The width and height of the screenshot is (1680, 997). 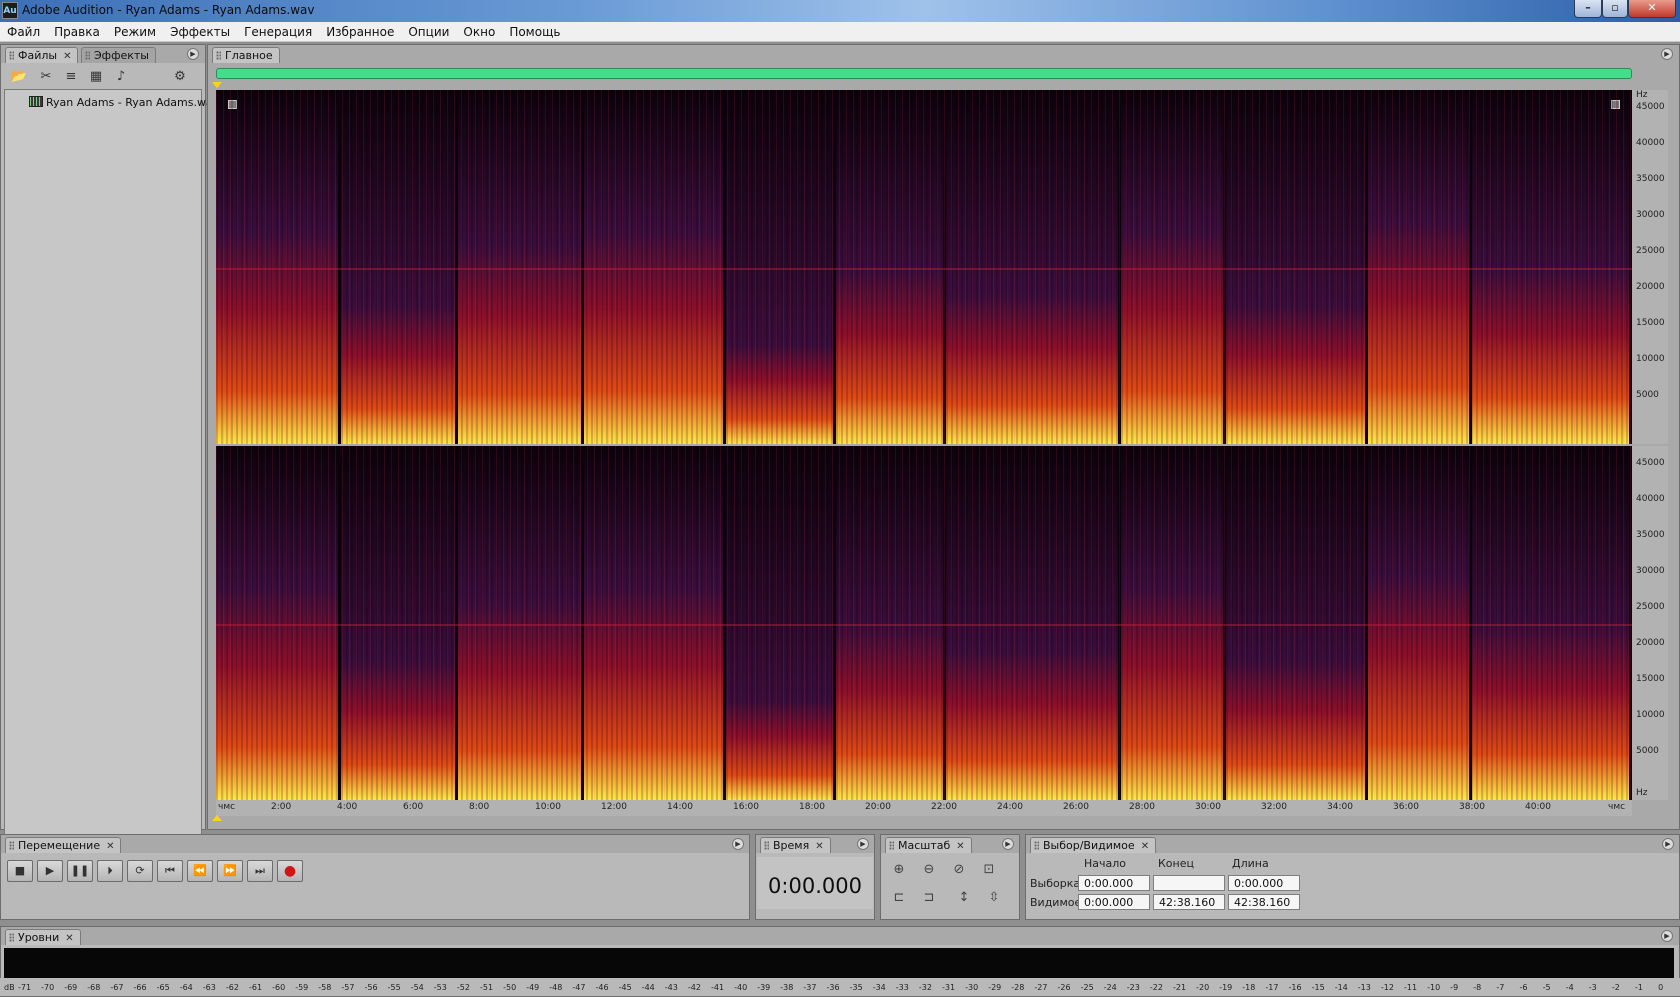 What do you see at coordinates (1434, 987) in the screenshot?
I see `level-tick-label: -10` at bounding box center [1434, 987].